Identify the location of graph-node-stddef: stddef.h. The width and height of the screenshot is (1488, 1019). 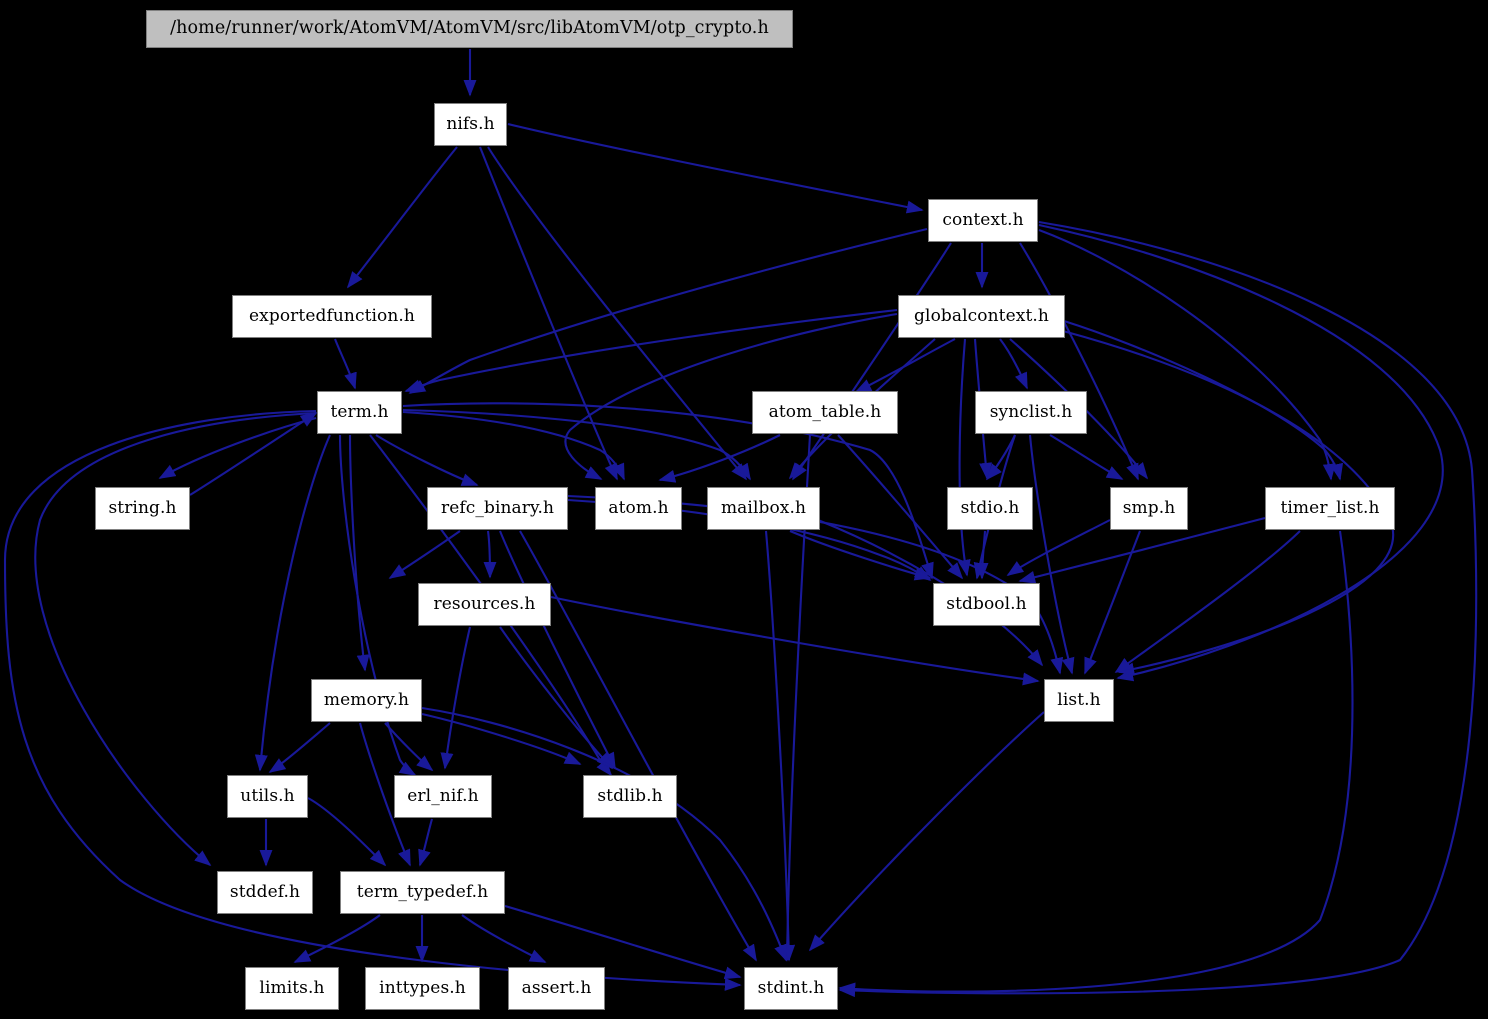
(265, 892).